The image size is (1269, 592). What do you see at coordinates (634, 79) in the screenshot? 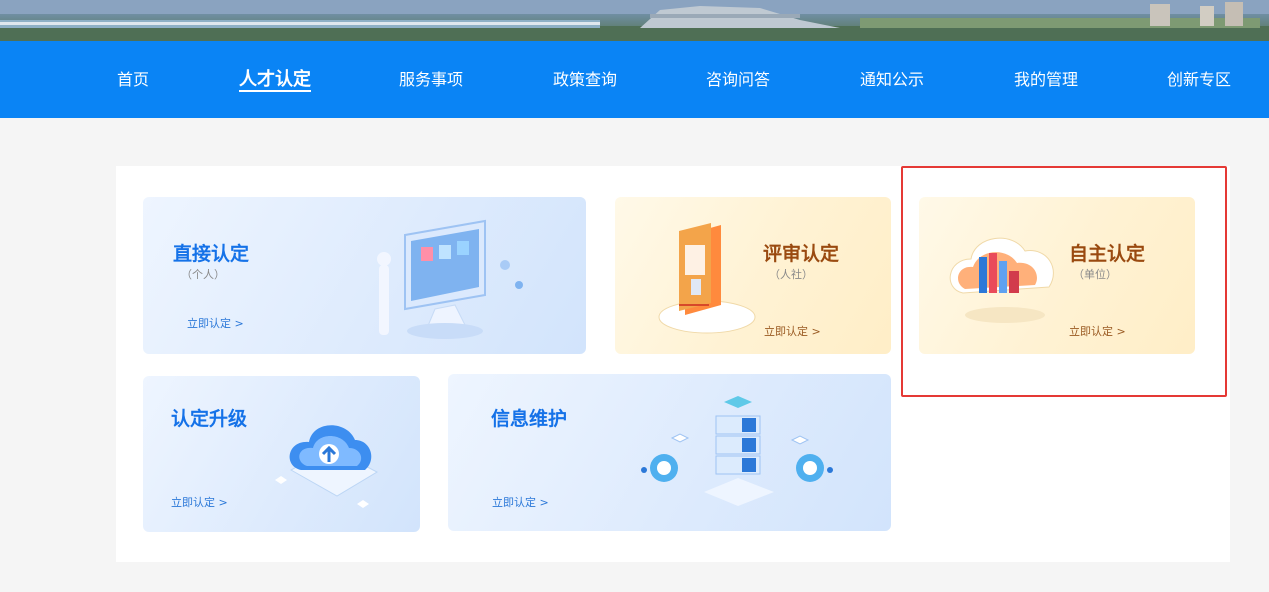
I see `main-nav: 首页 人才认定 服务事项 政策查询 咨询问答 通知公示 我的管理 创新专区` at bounding box center [634, 79].